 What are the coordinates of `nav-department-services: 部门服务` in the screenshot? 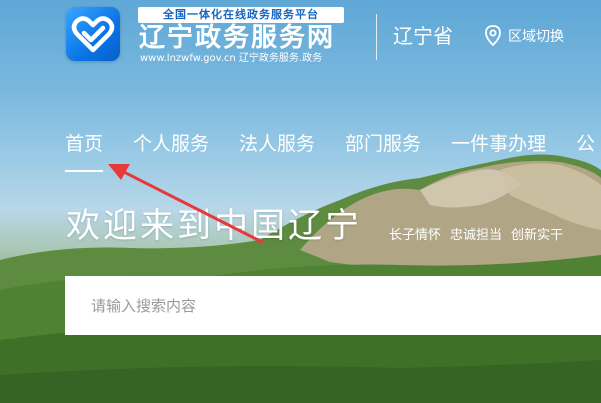 It's located at (383, 148).